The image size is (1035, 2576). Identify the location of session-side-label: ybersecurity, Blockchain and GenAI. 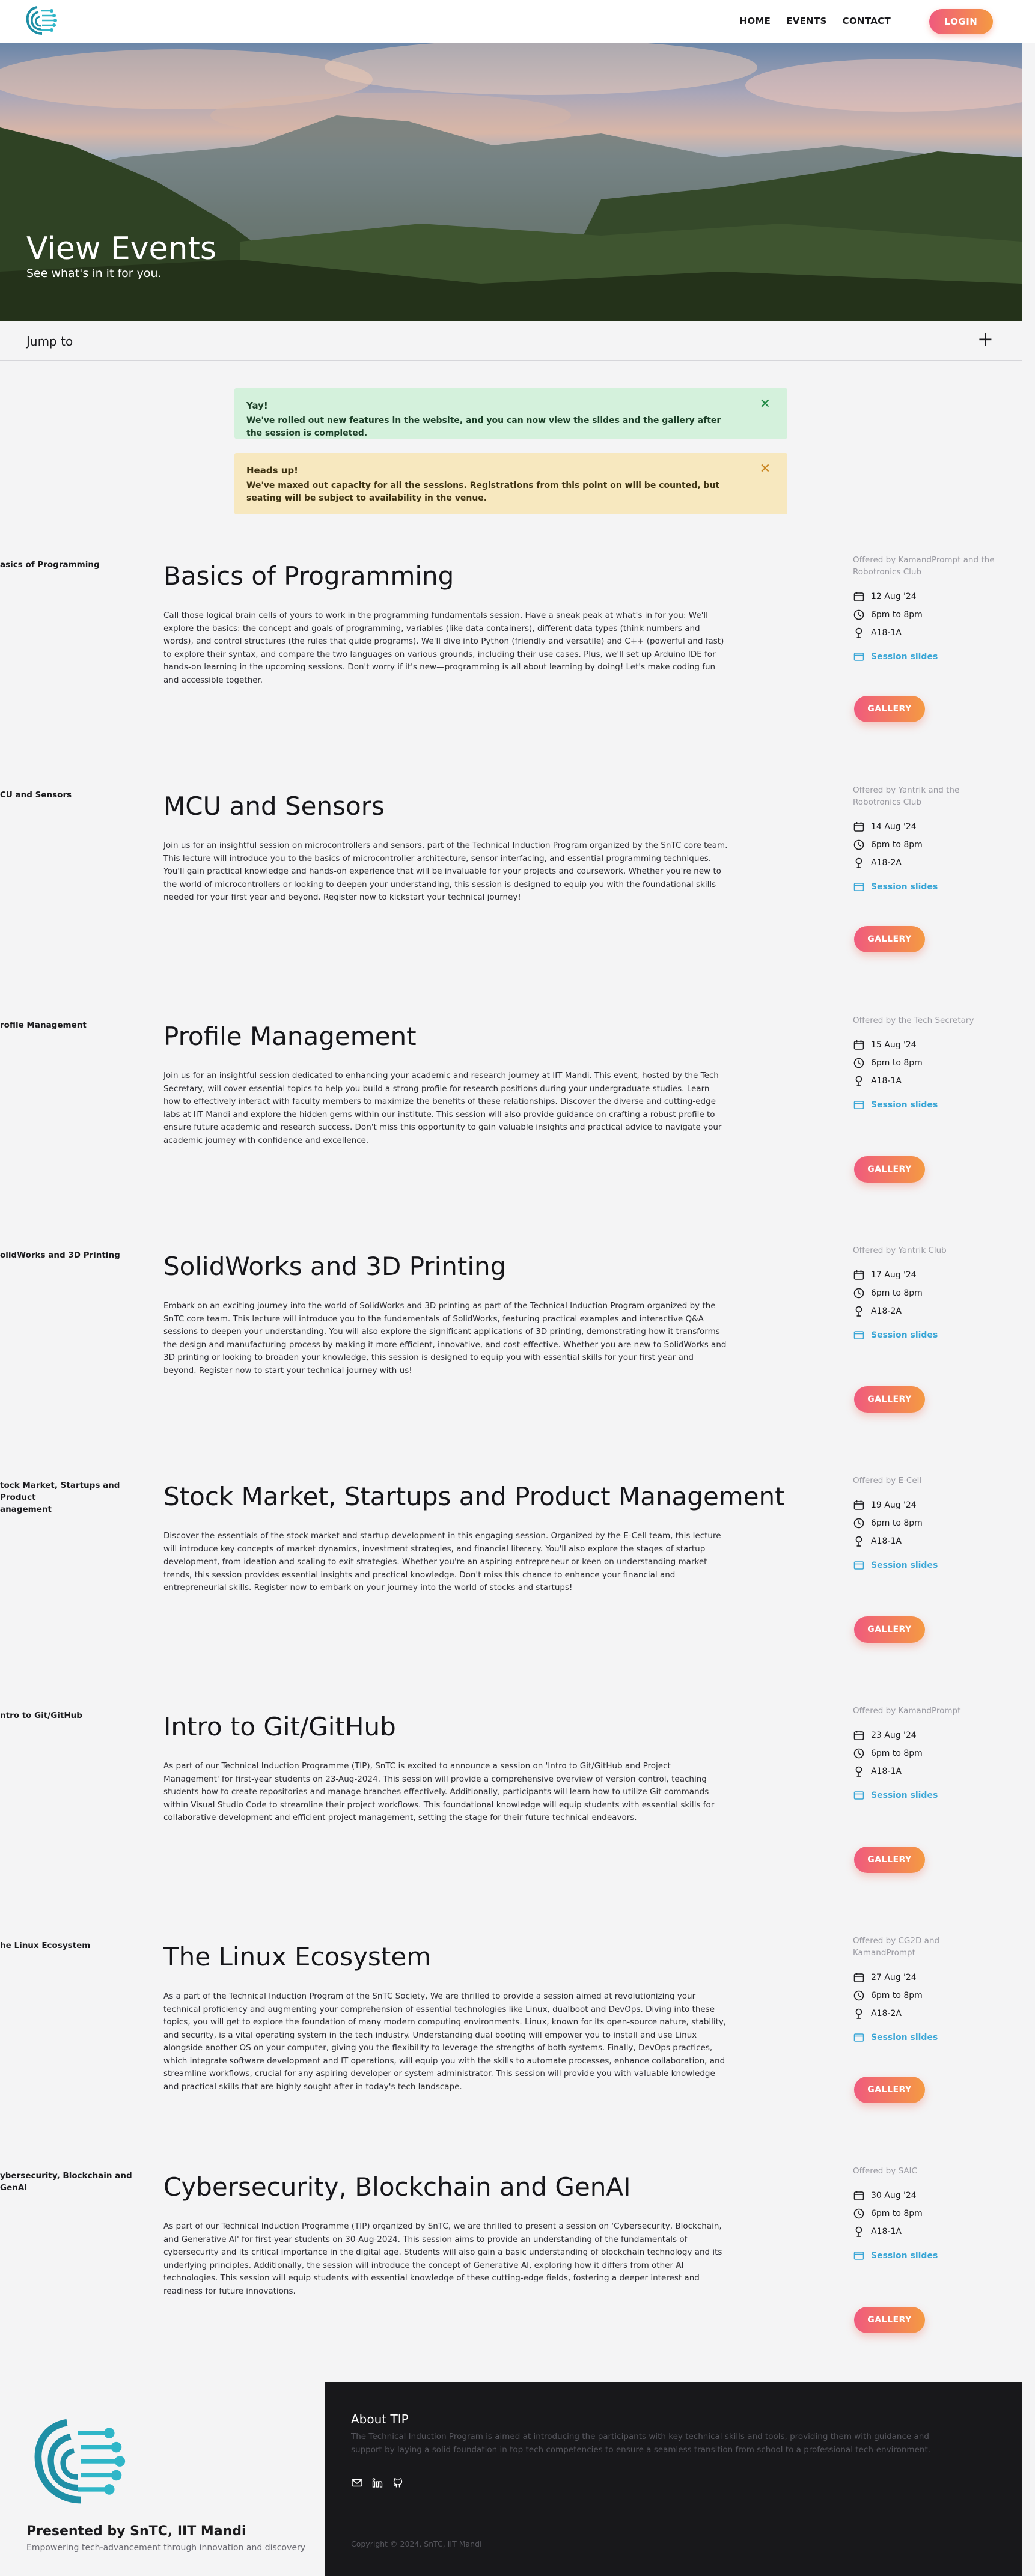
(69, 2182).